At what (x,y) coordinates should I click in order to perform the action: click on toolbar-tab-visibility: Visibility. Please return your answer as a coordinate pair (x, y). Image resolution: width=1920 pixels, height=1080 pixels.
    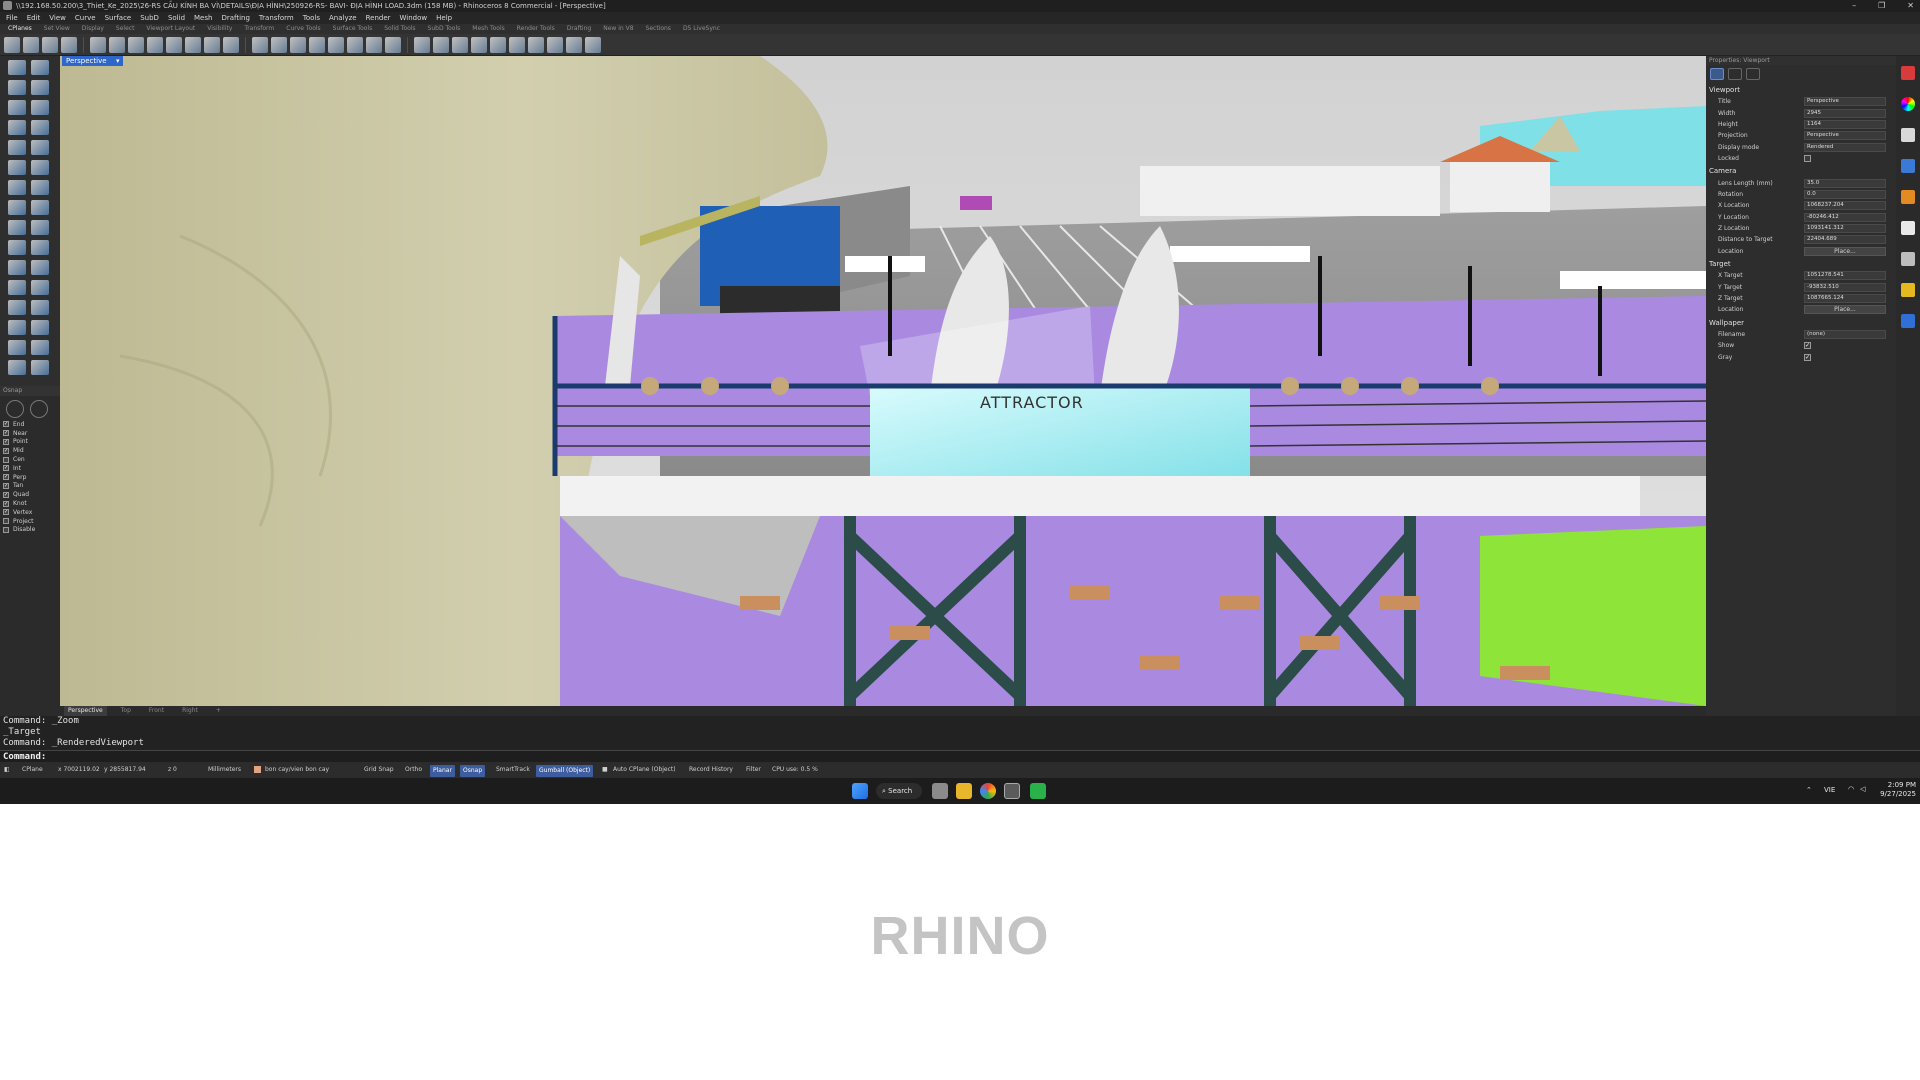
    Looking at the image, I should click on (219, 29).